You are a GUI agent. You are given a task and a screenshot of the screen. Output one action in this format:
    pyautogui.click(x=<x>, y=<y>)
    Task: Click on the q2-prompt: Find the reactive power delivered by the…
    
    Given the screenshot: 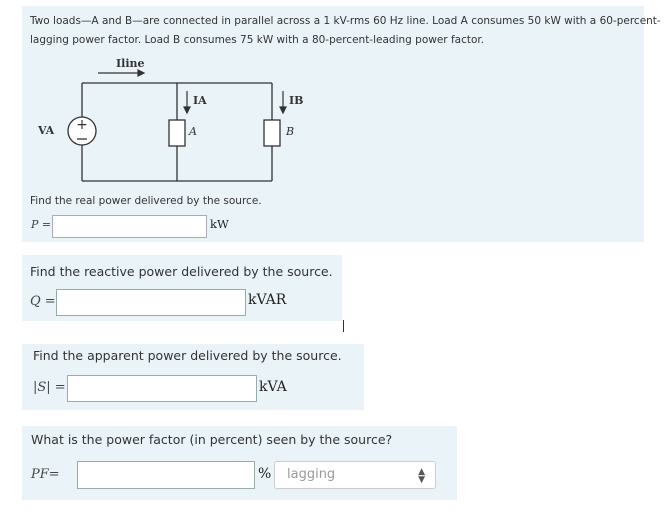 What is the action you would take?
    pyautogui.click(x=181, y=271)
    